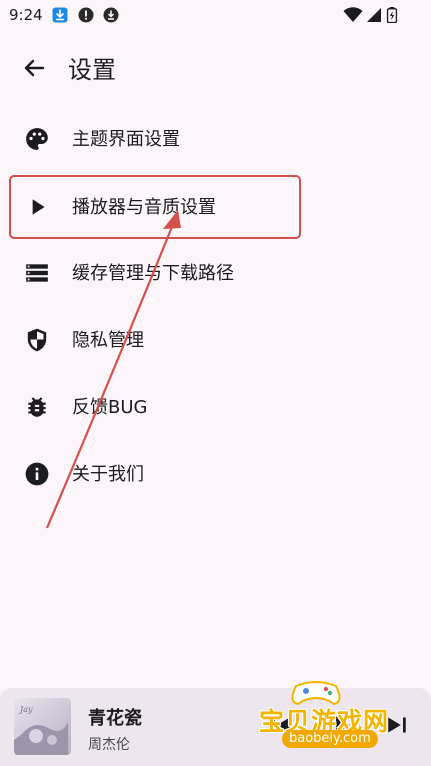 The width and height of the screenshot is (431, 766). I want to click on menu-item-label: 隐私管理, so click(108, 340).